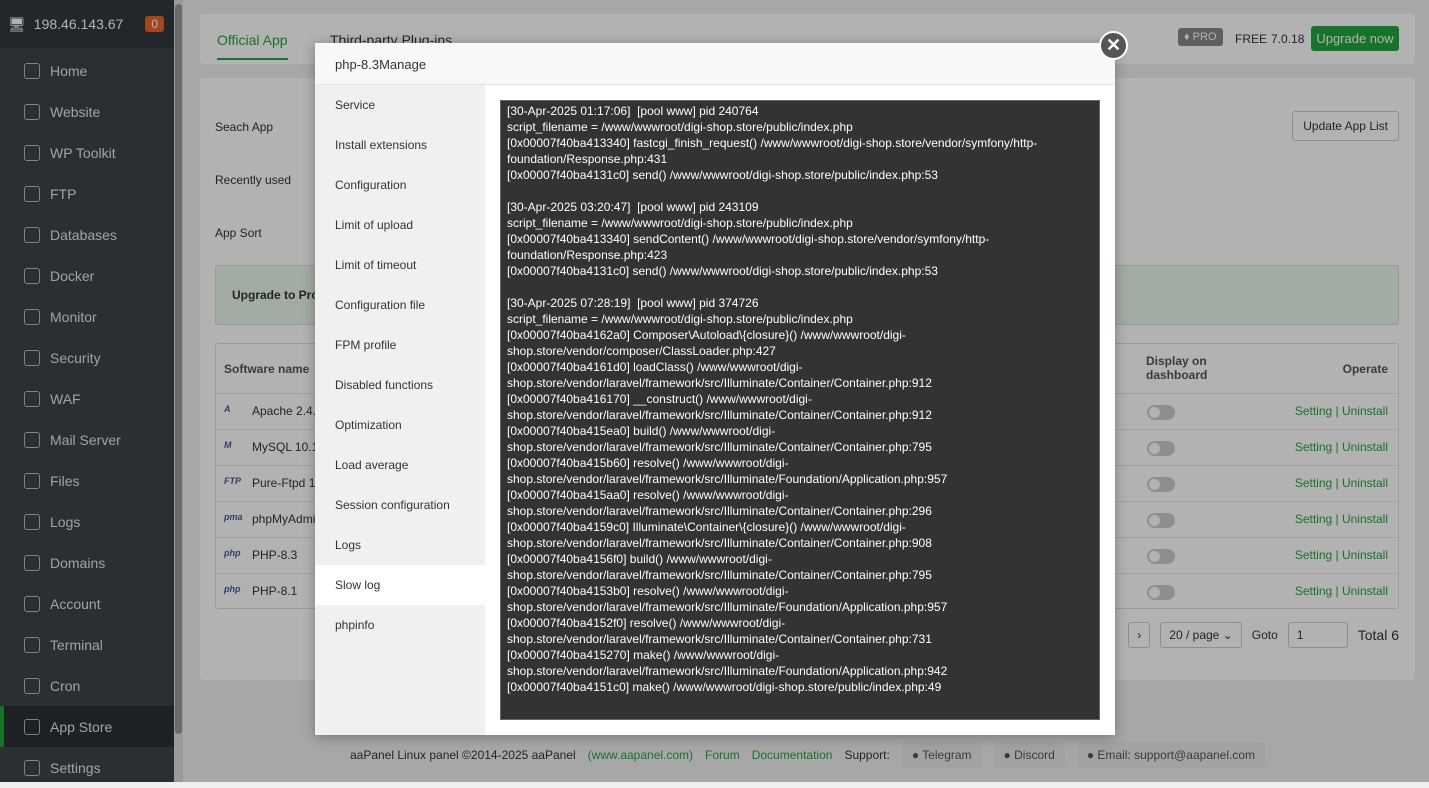  Describe the element at coordinates (400, 585) in the screenshot. I see `menu-item-slow-log: Slow log` at that location.